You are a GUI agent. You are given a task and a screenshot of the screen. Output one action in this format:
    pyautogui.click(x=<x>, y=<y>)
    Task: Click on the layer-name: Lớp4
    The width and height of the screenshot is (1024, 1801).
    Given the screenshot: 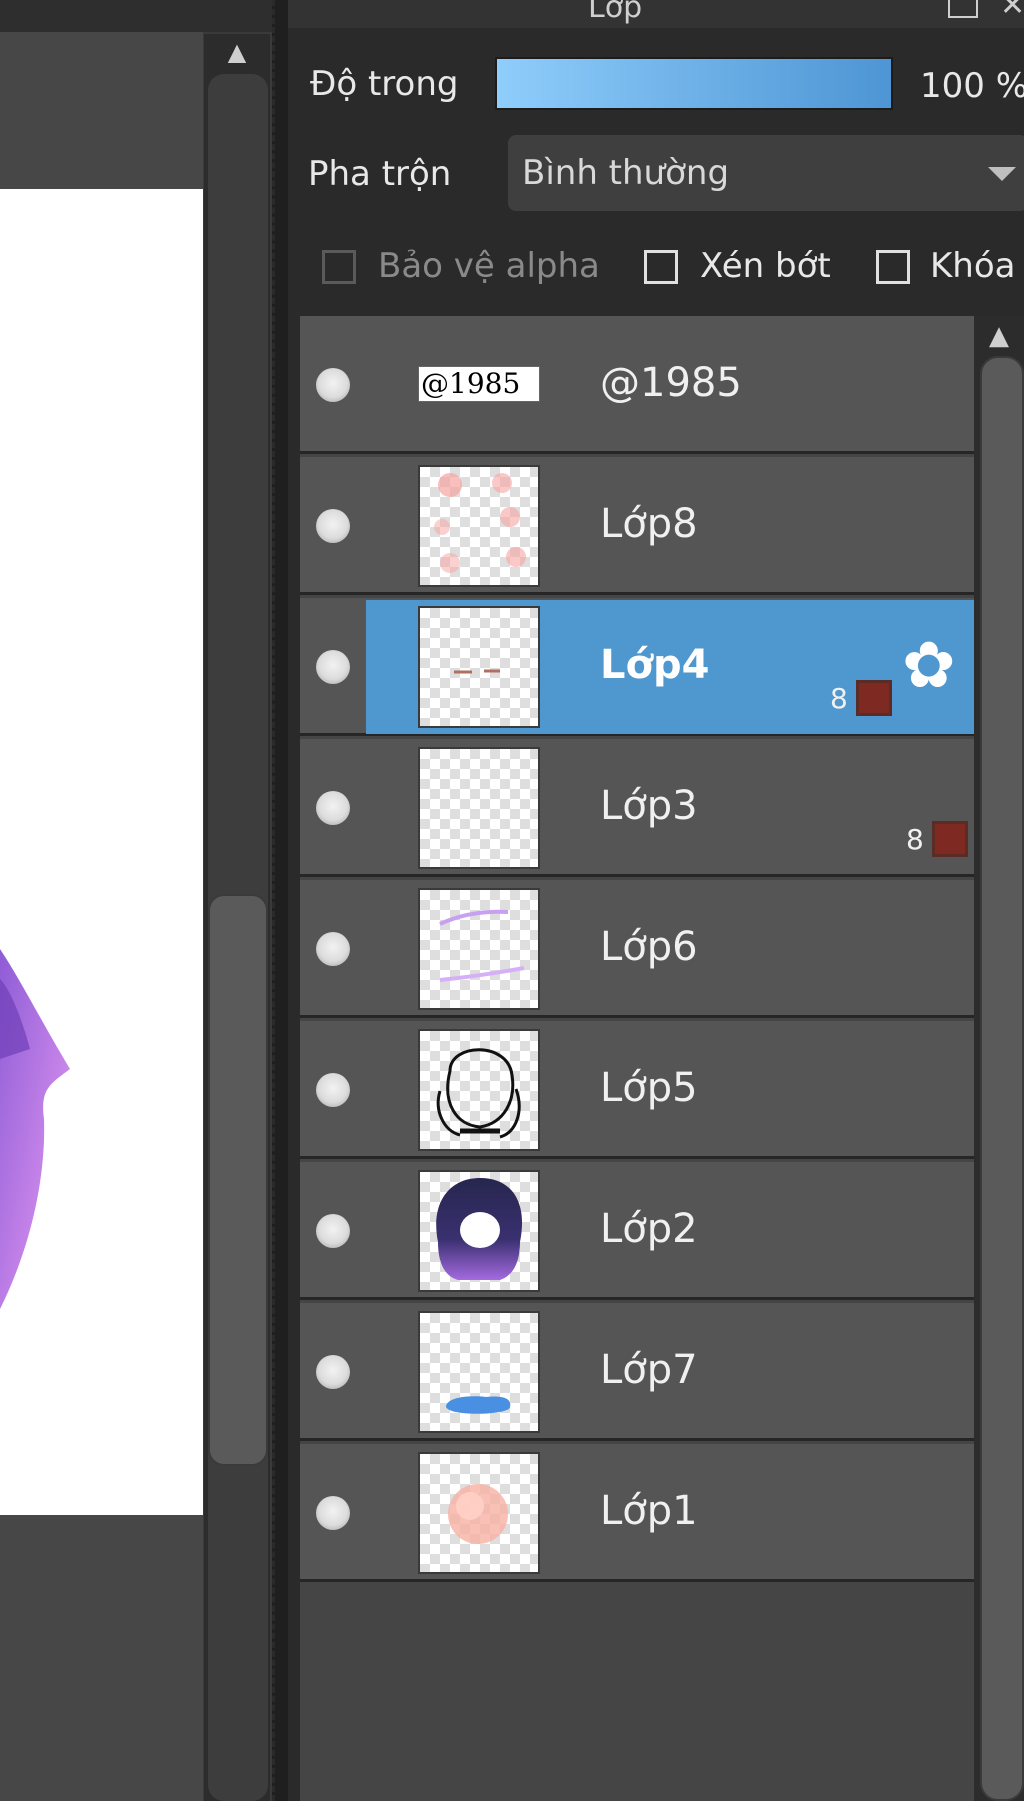 What is the action you would take?
    pyautogui.click(x=655, y=665)
    